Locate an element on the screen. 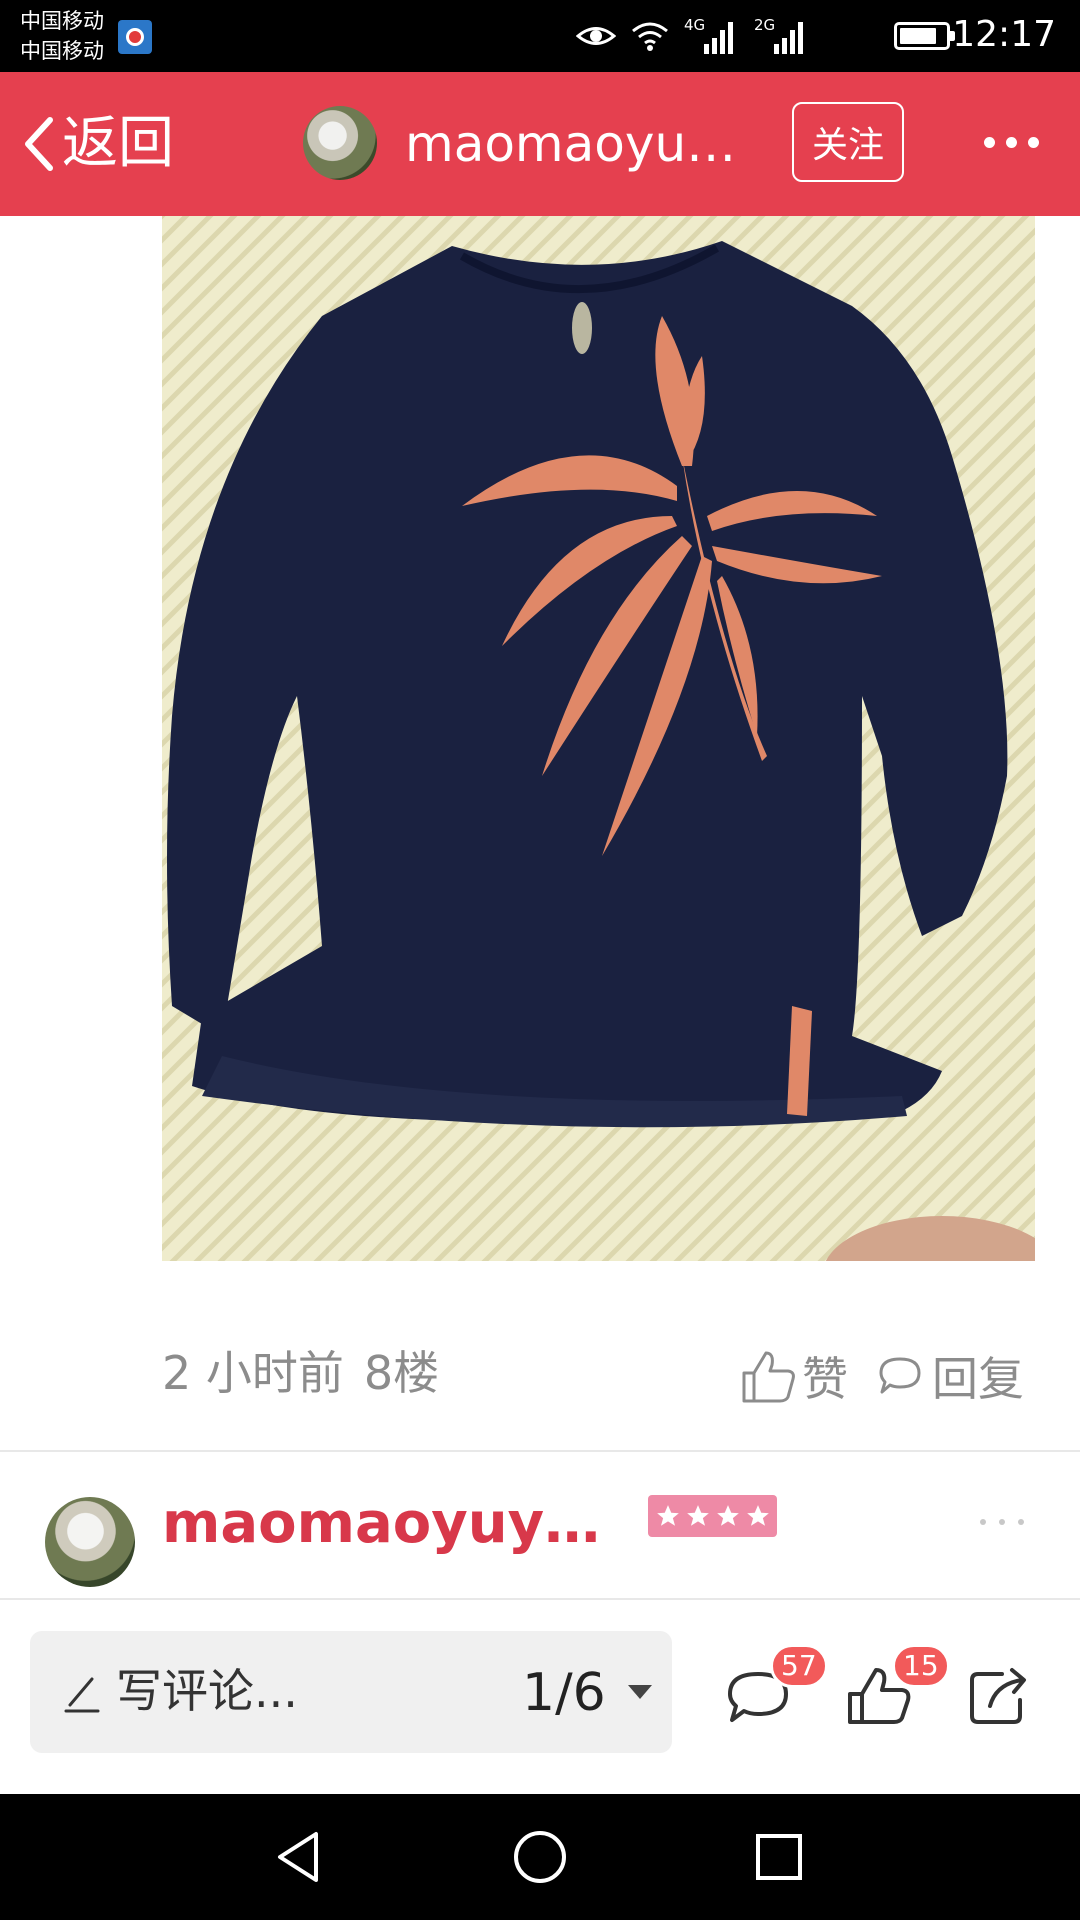 Image resolution: width=1080 pixels, height=1920 pixels. clock: 12:17 is located at coordinates (1004, 34).